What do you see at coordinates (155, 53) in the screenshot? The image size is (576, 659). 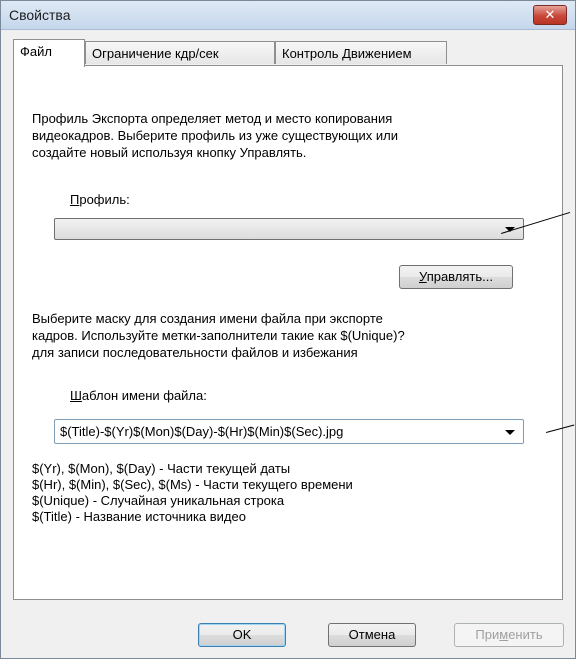 I see `tab-fps-limit-label: Ограничение кдр/сек` at bounding box center [155, 53].